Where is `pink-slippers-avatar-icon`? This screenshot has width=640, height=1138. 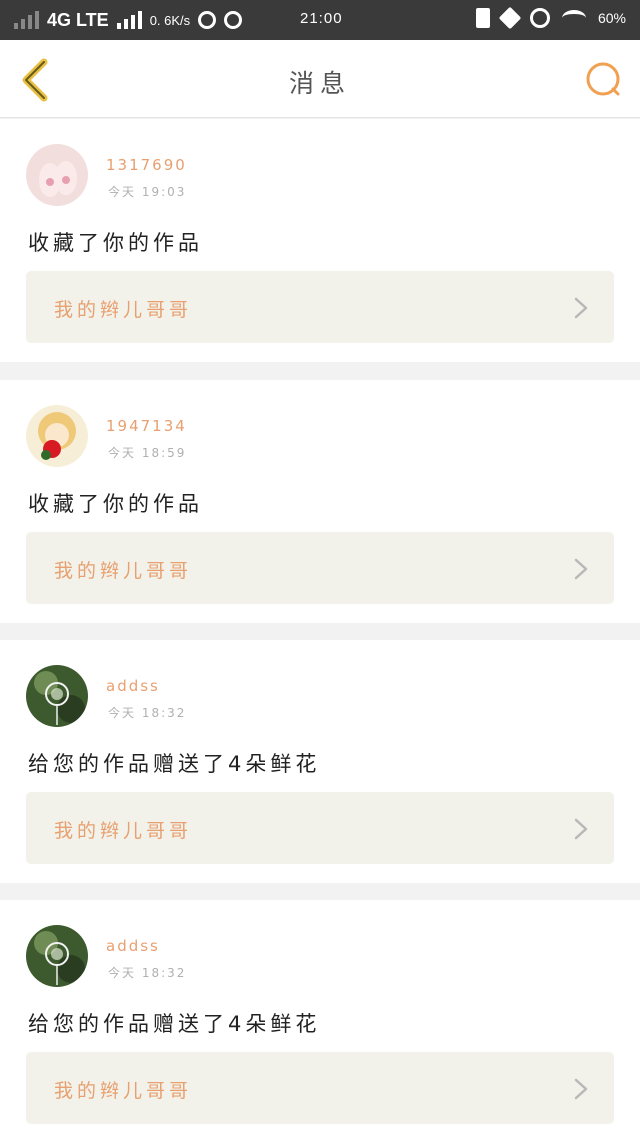 pink-slippers-avatar-icon is located at coordinates (57, 175).